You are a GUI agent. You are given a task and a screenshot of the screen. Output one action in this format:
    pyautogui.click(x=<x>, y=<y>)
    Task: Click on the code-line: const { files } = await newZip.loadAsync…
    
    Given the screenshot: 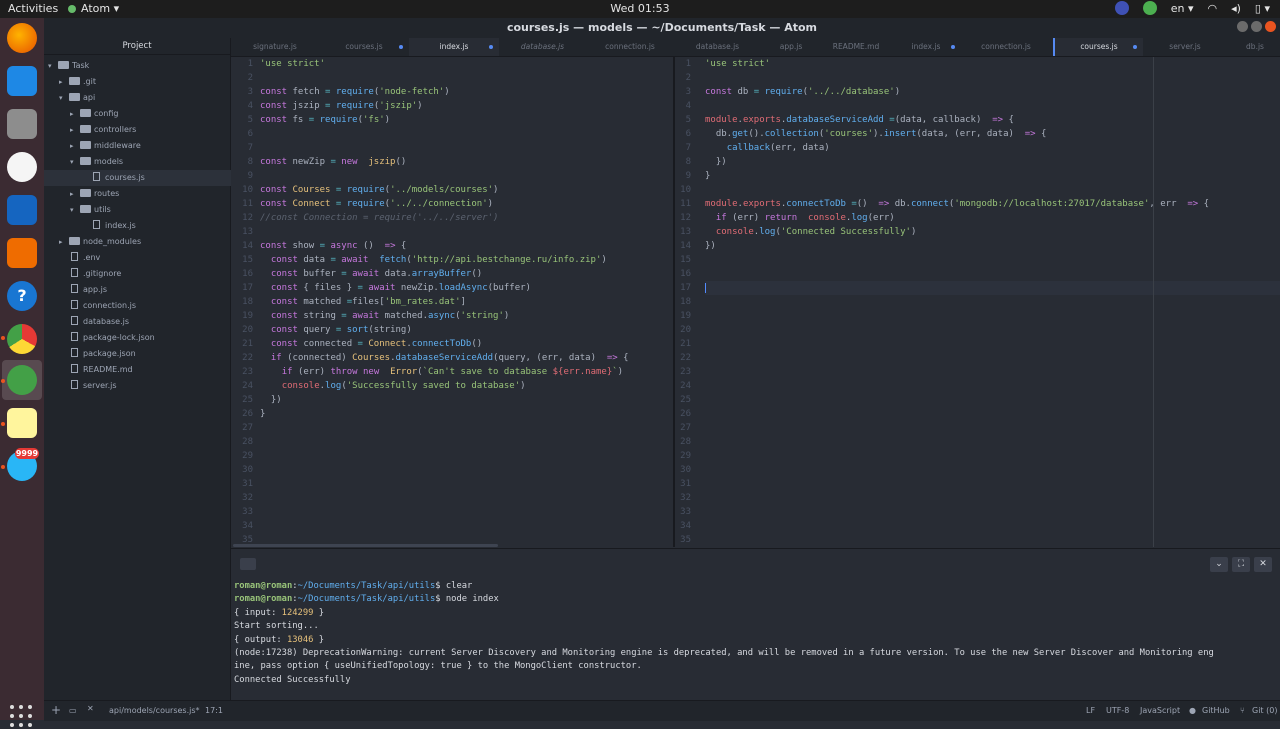 What is the action you would take?
    pyautogui.click(x=444, y=288)
    